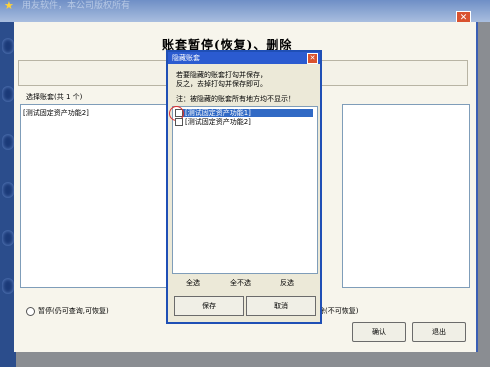 The height and width of the screenshot is (367, 490). What do you see at coordinates (218, 122) in the screenshot?
I see `dialog-item-label: [测试固定资产功能2]` at bounding box center [218, 122].